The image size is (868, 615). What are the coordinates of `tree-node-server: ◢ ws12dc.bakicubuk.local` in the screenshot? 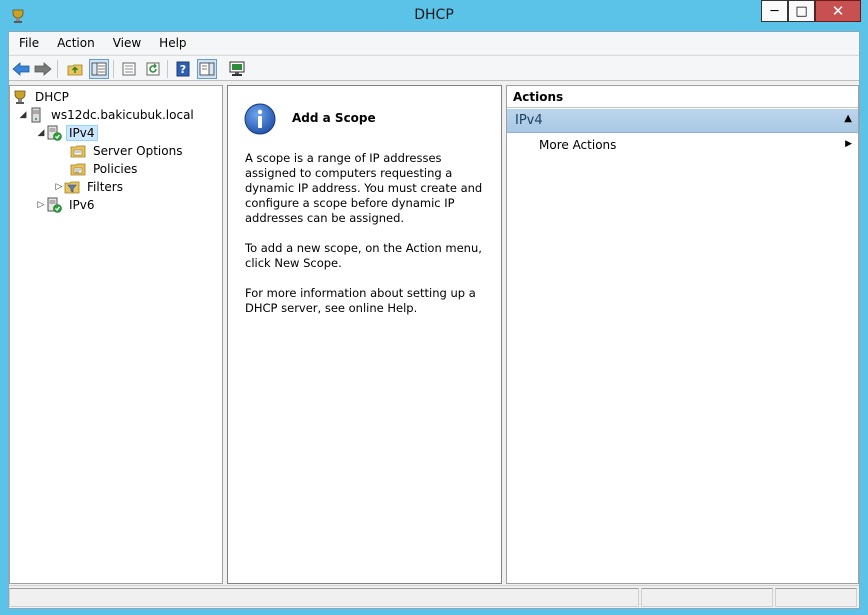 It's located at (107, 115).